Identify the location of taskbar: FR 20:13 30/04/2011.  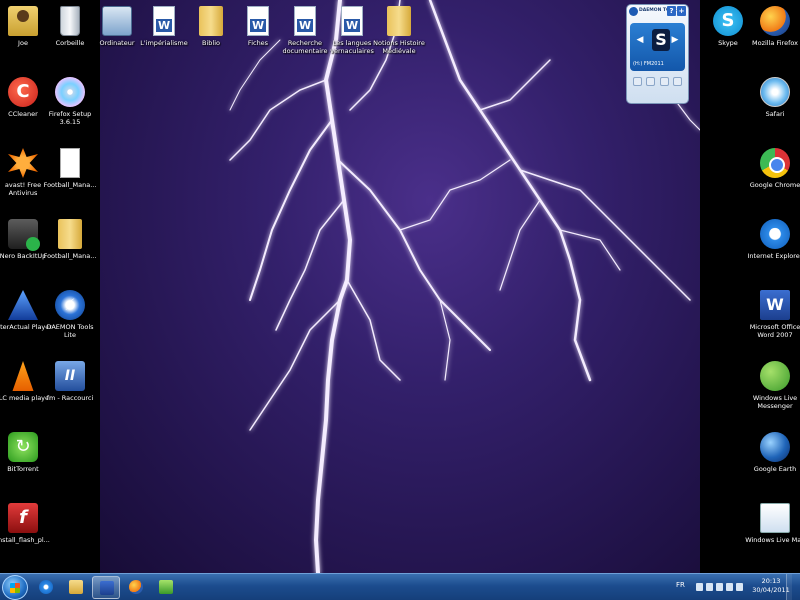
(400, 586).